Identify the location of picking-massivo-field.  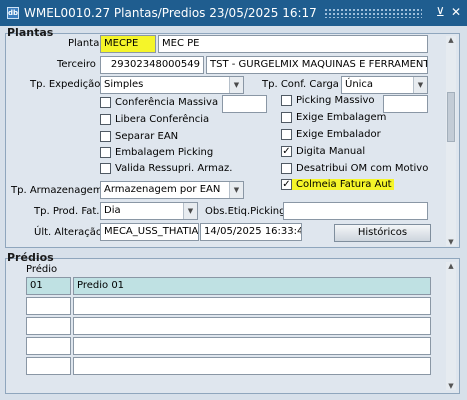
(405, 104).